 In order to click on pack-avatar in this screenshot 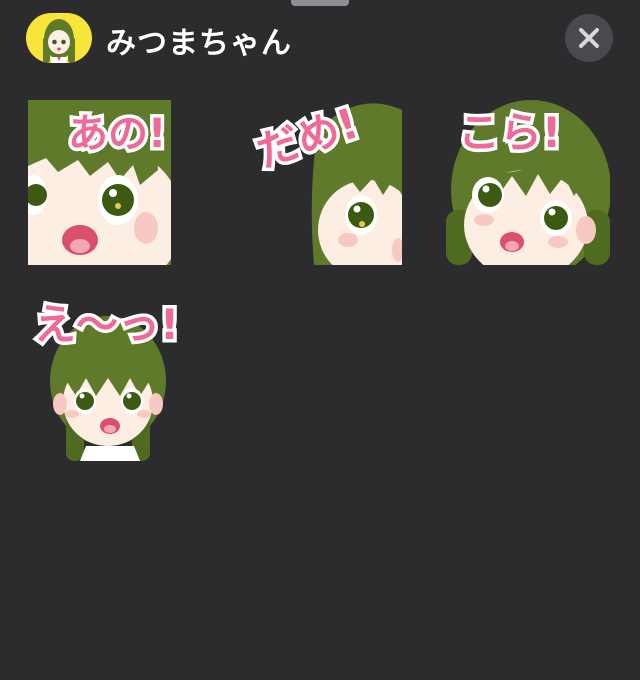, I will do `click(59, 38)`.